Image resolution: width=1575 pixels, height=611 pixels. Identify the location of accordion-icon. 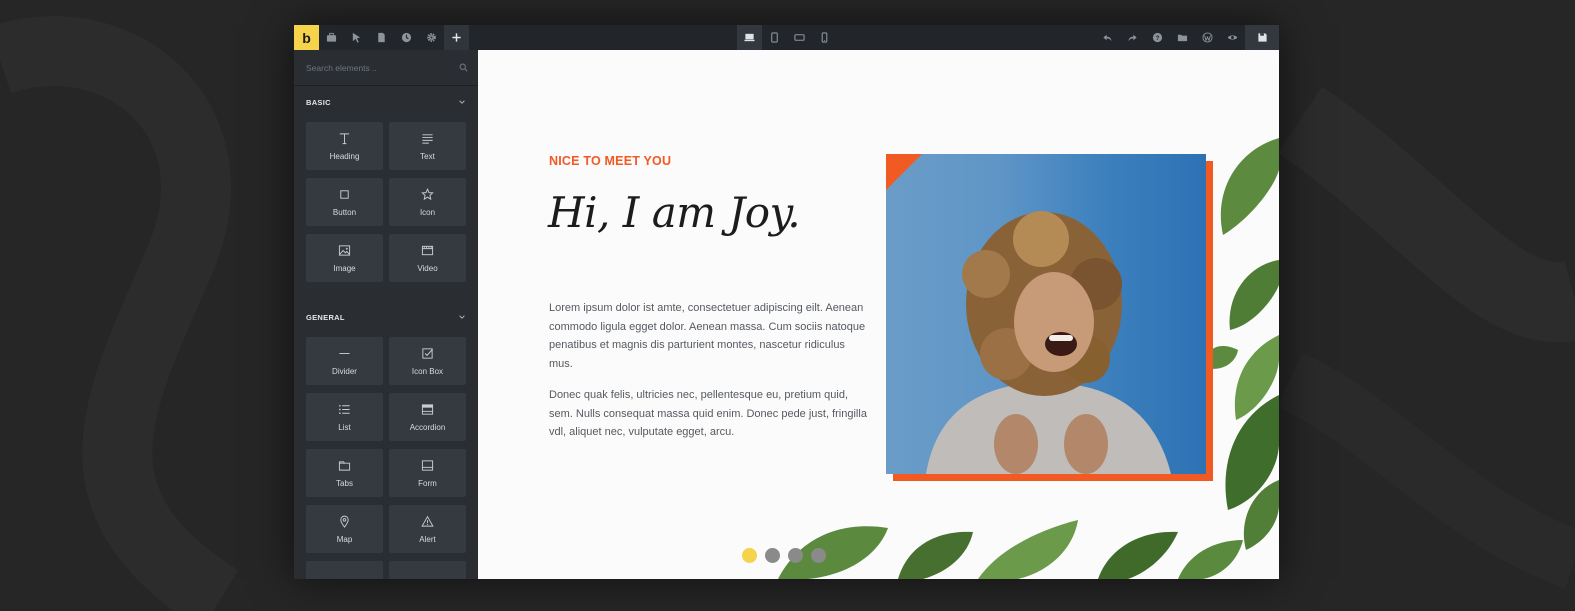
(427, 409).